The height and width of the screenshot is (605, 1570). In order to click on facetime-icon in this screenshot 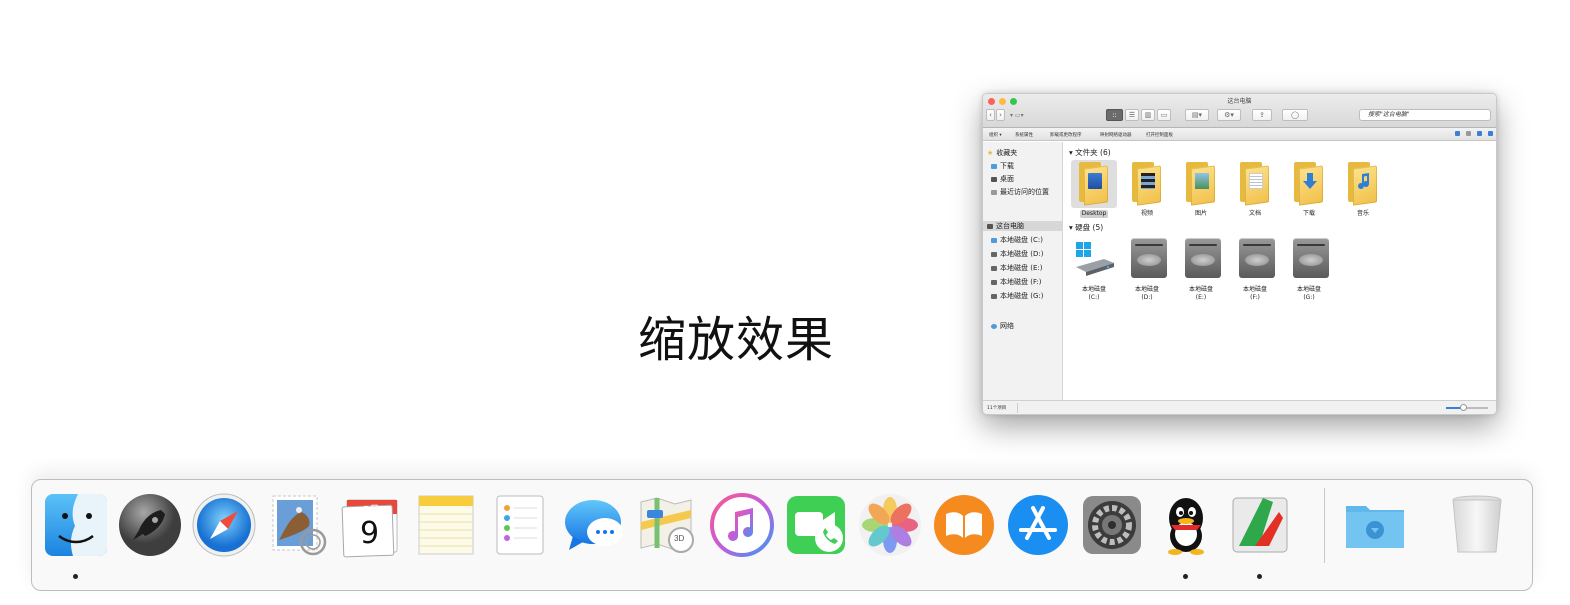, I will do `click(816, 525)`.